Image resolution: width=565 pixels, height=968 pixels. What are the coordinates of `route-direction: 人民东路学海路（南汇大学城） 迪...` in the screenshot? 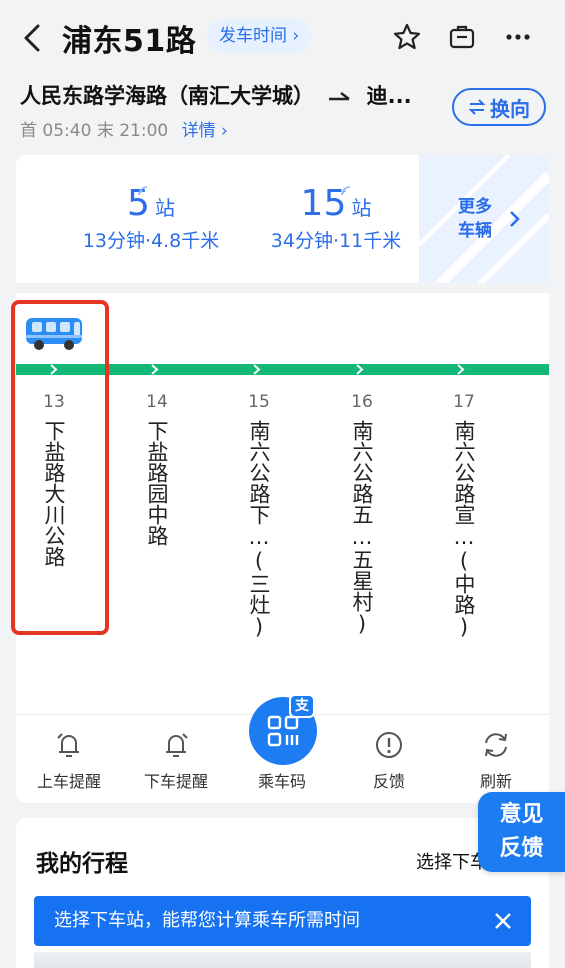 It's located at (216, 95).